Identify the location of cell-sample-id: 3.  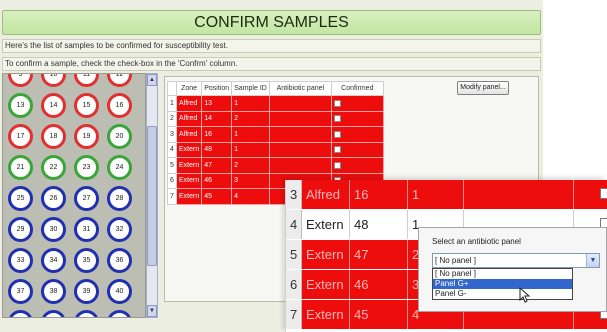
(250, 180).